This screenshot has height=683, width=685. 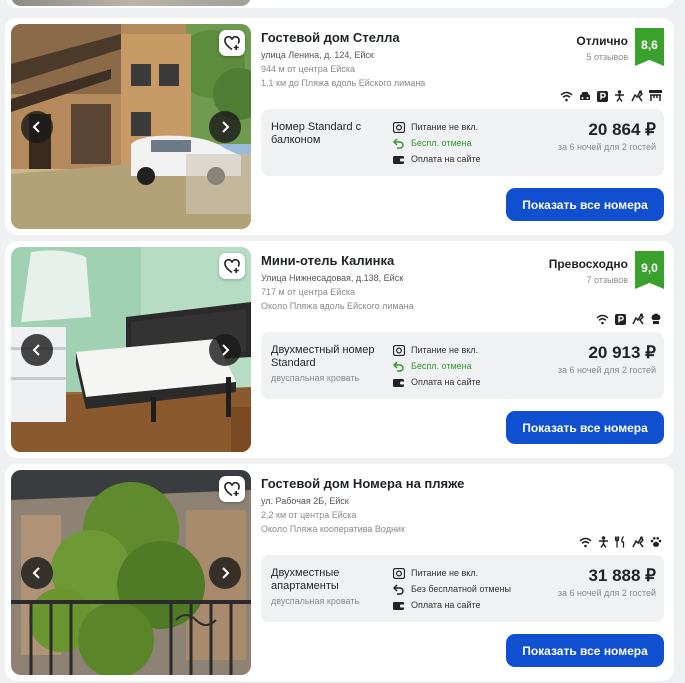 I want to click on wallet-icon, so click(x=399, y=159).